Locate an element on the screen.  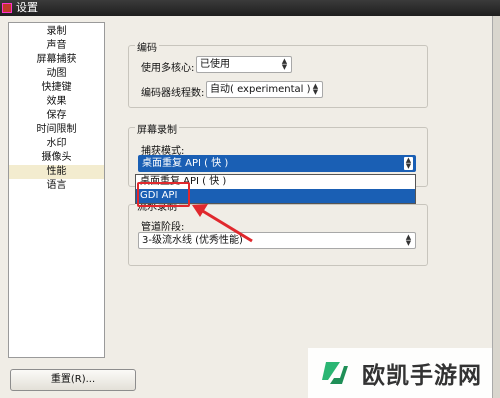
title-bar: 设置 is located at coordinates (250, 8).